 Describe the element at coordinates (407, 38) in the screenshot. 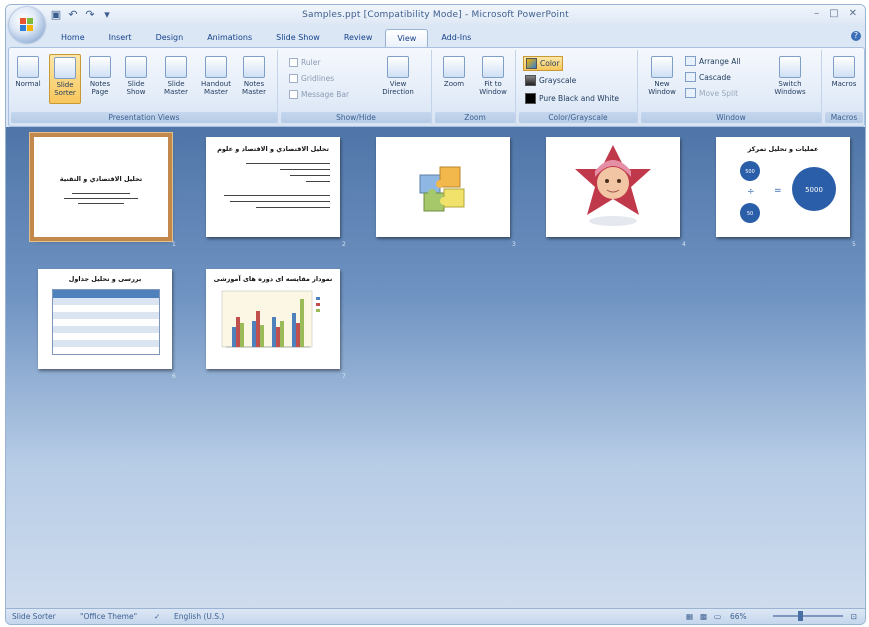

I see `tab-view: View` at that location.